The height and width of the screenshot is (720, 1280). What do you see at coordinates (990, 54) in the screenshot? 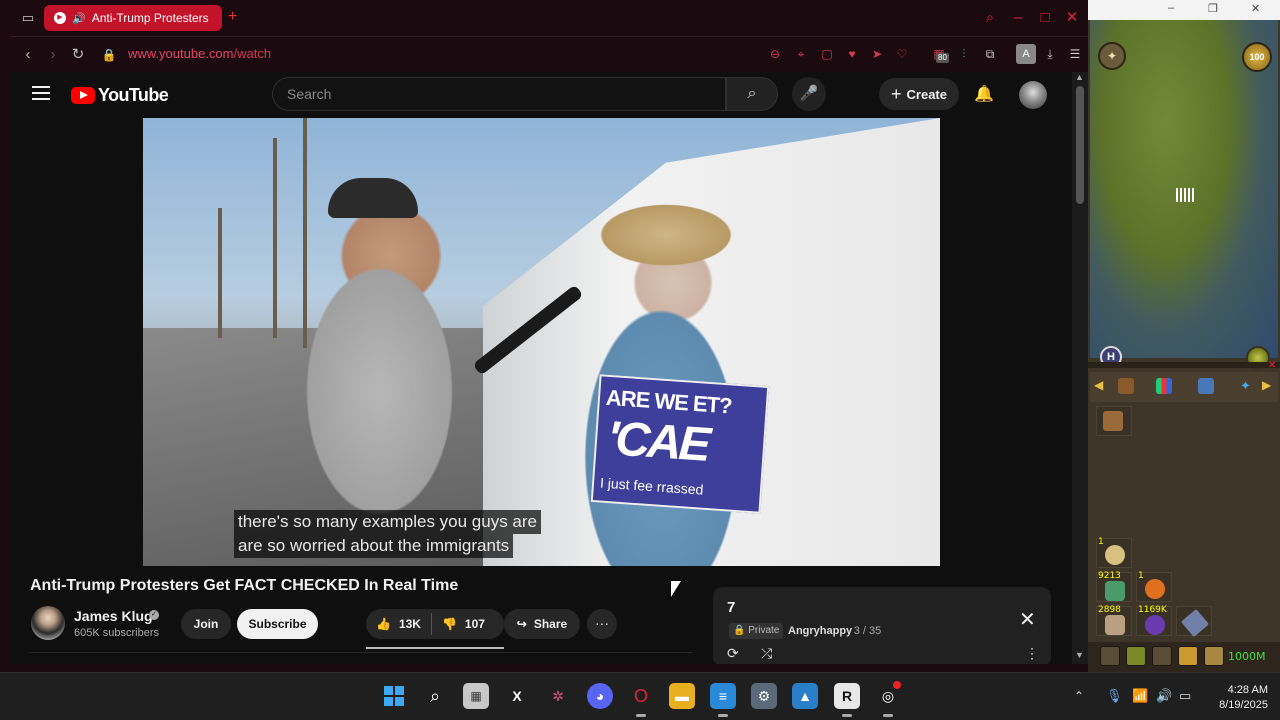
I see `extensions-icon: ⧉` at bounding box center [990, 54].